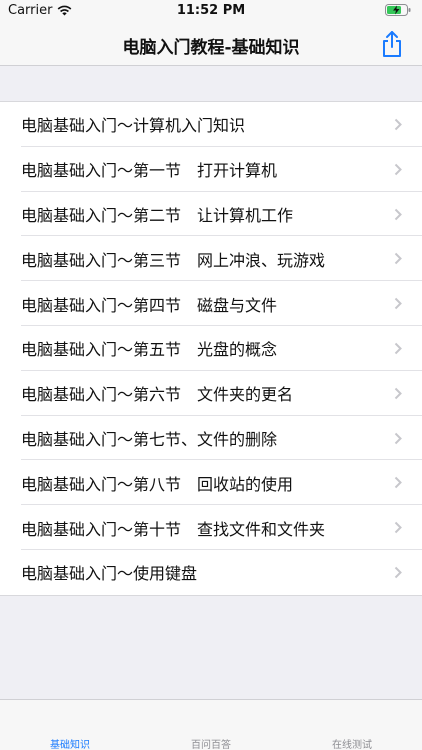  I want to click on tab-qa: 百问百答, so click(211, 743).